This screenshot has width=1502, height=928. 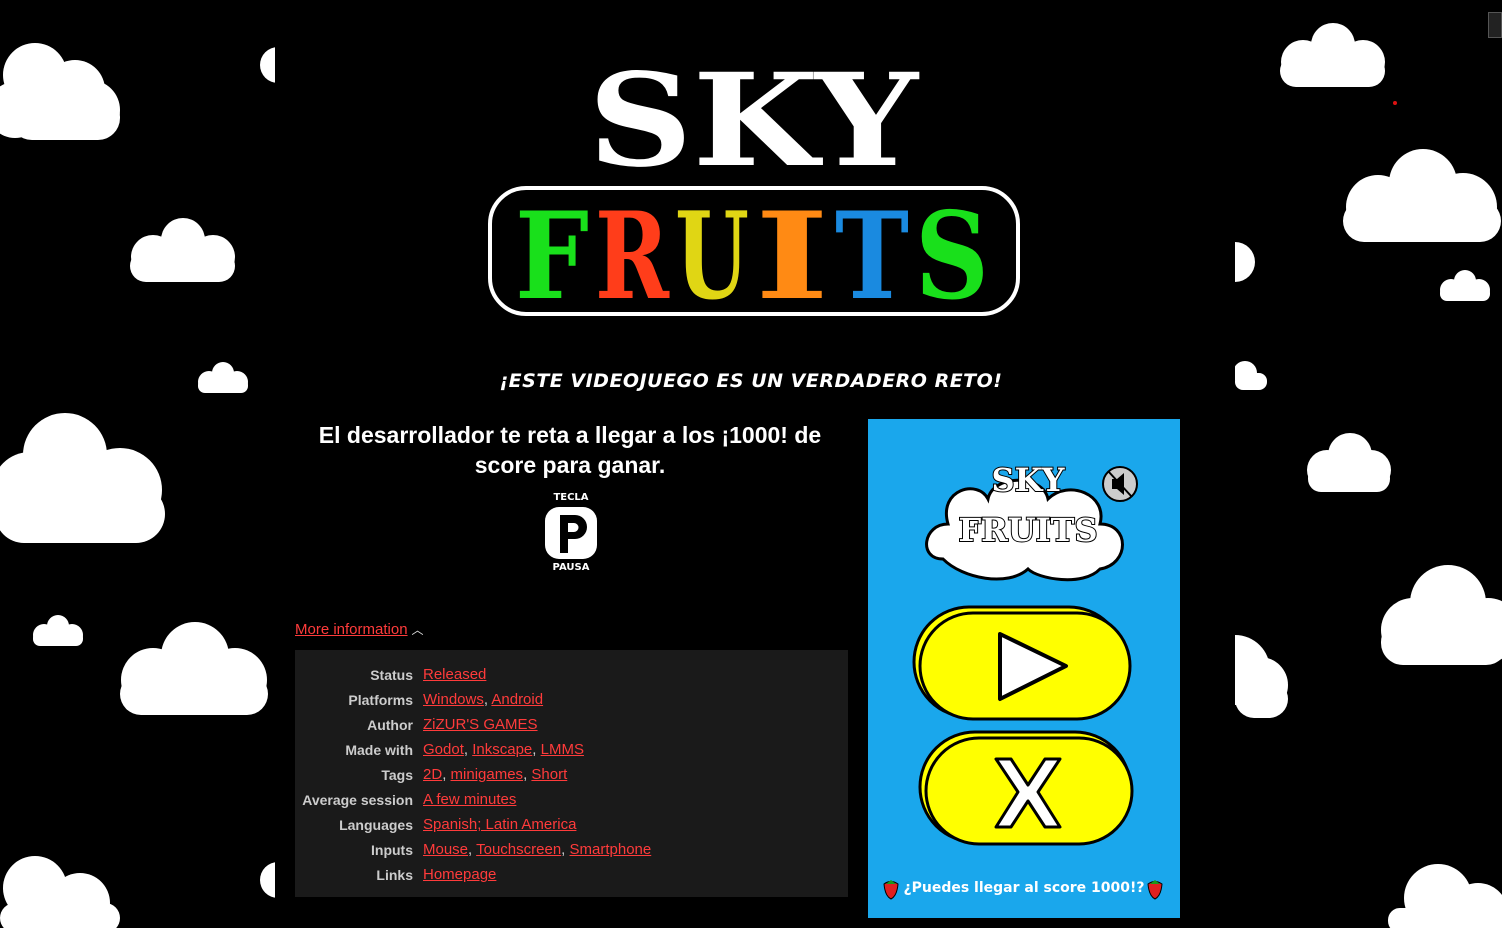 I want to click on info-values: Godot, Inkscape, LMMS, so click(x=537, y=749).